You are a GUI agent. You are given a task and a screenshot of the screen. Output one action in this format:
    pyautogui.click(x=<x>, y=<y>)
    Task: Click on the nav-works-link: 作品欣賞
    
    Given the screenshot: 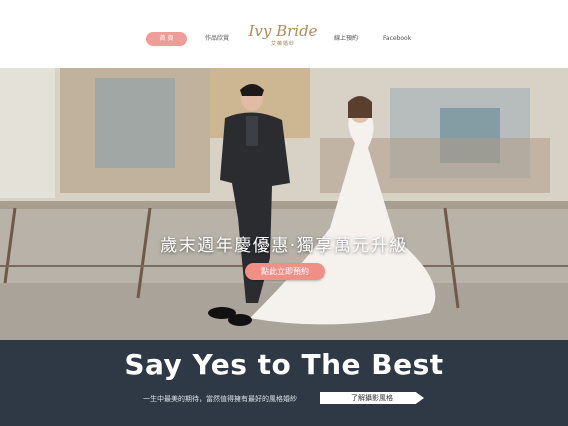 What is the action you would take?
    pyautogui.click(x=217, y=39)
    